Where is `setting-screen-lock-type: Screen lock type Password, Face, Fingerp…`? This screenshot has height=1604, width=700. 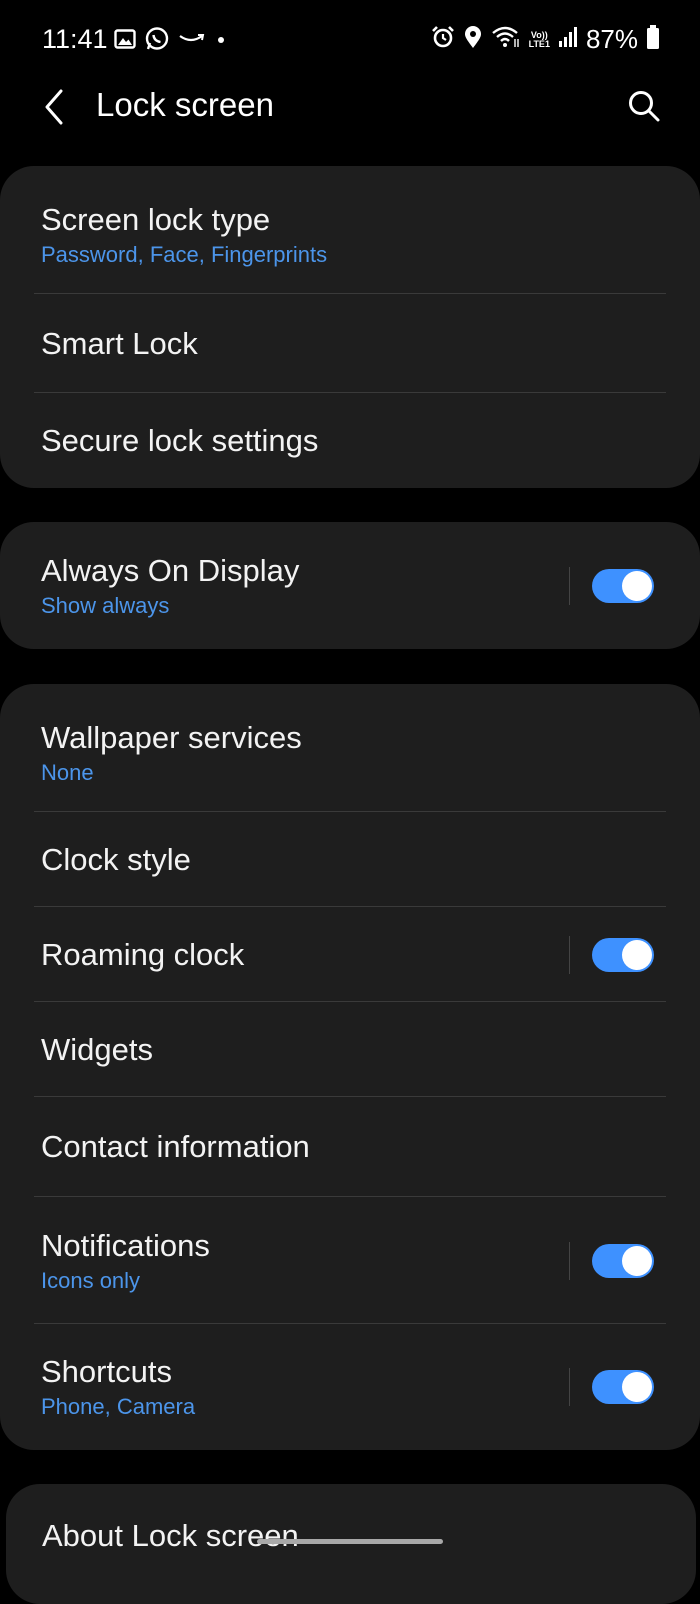 setting-screen-lock-type: Screen lock type Password, Face, Fingerp… is located at coordinates (350, 230).